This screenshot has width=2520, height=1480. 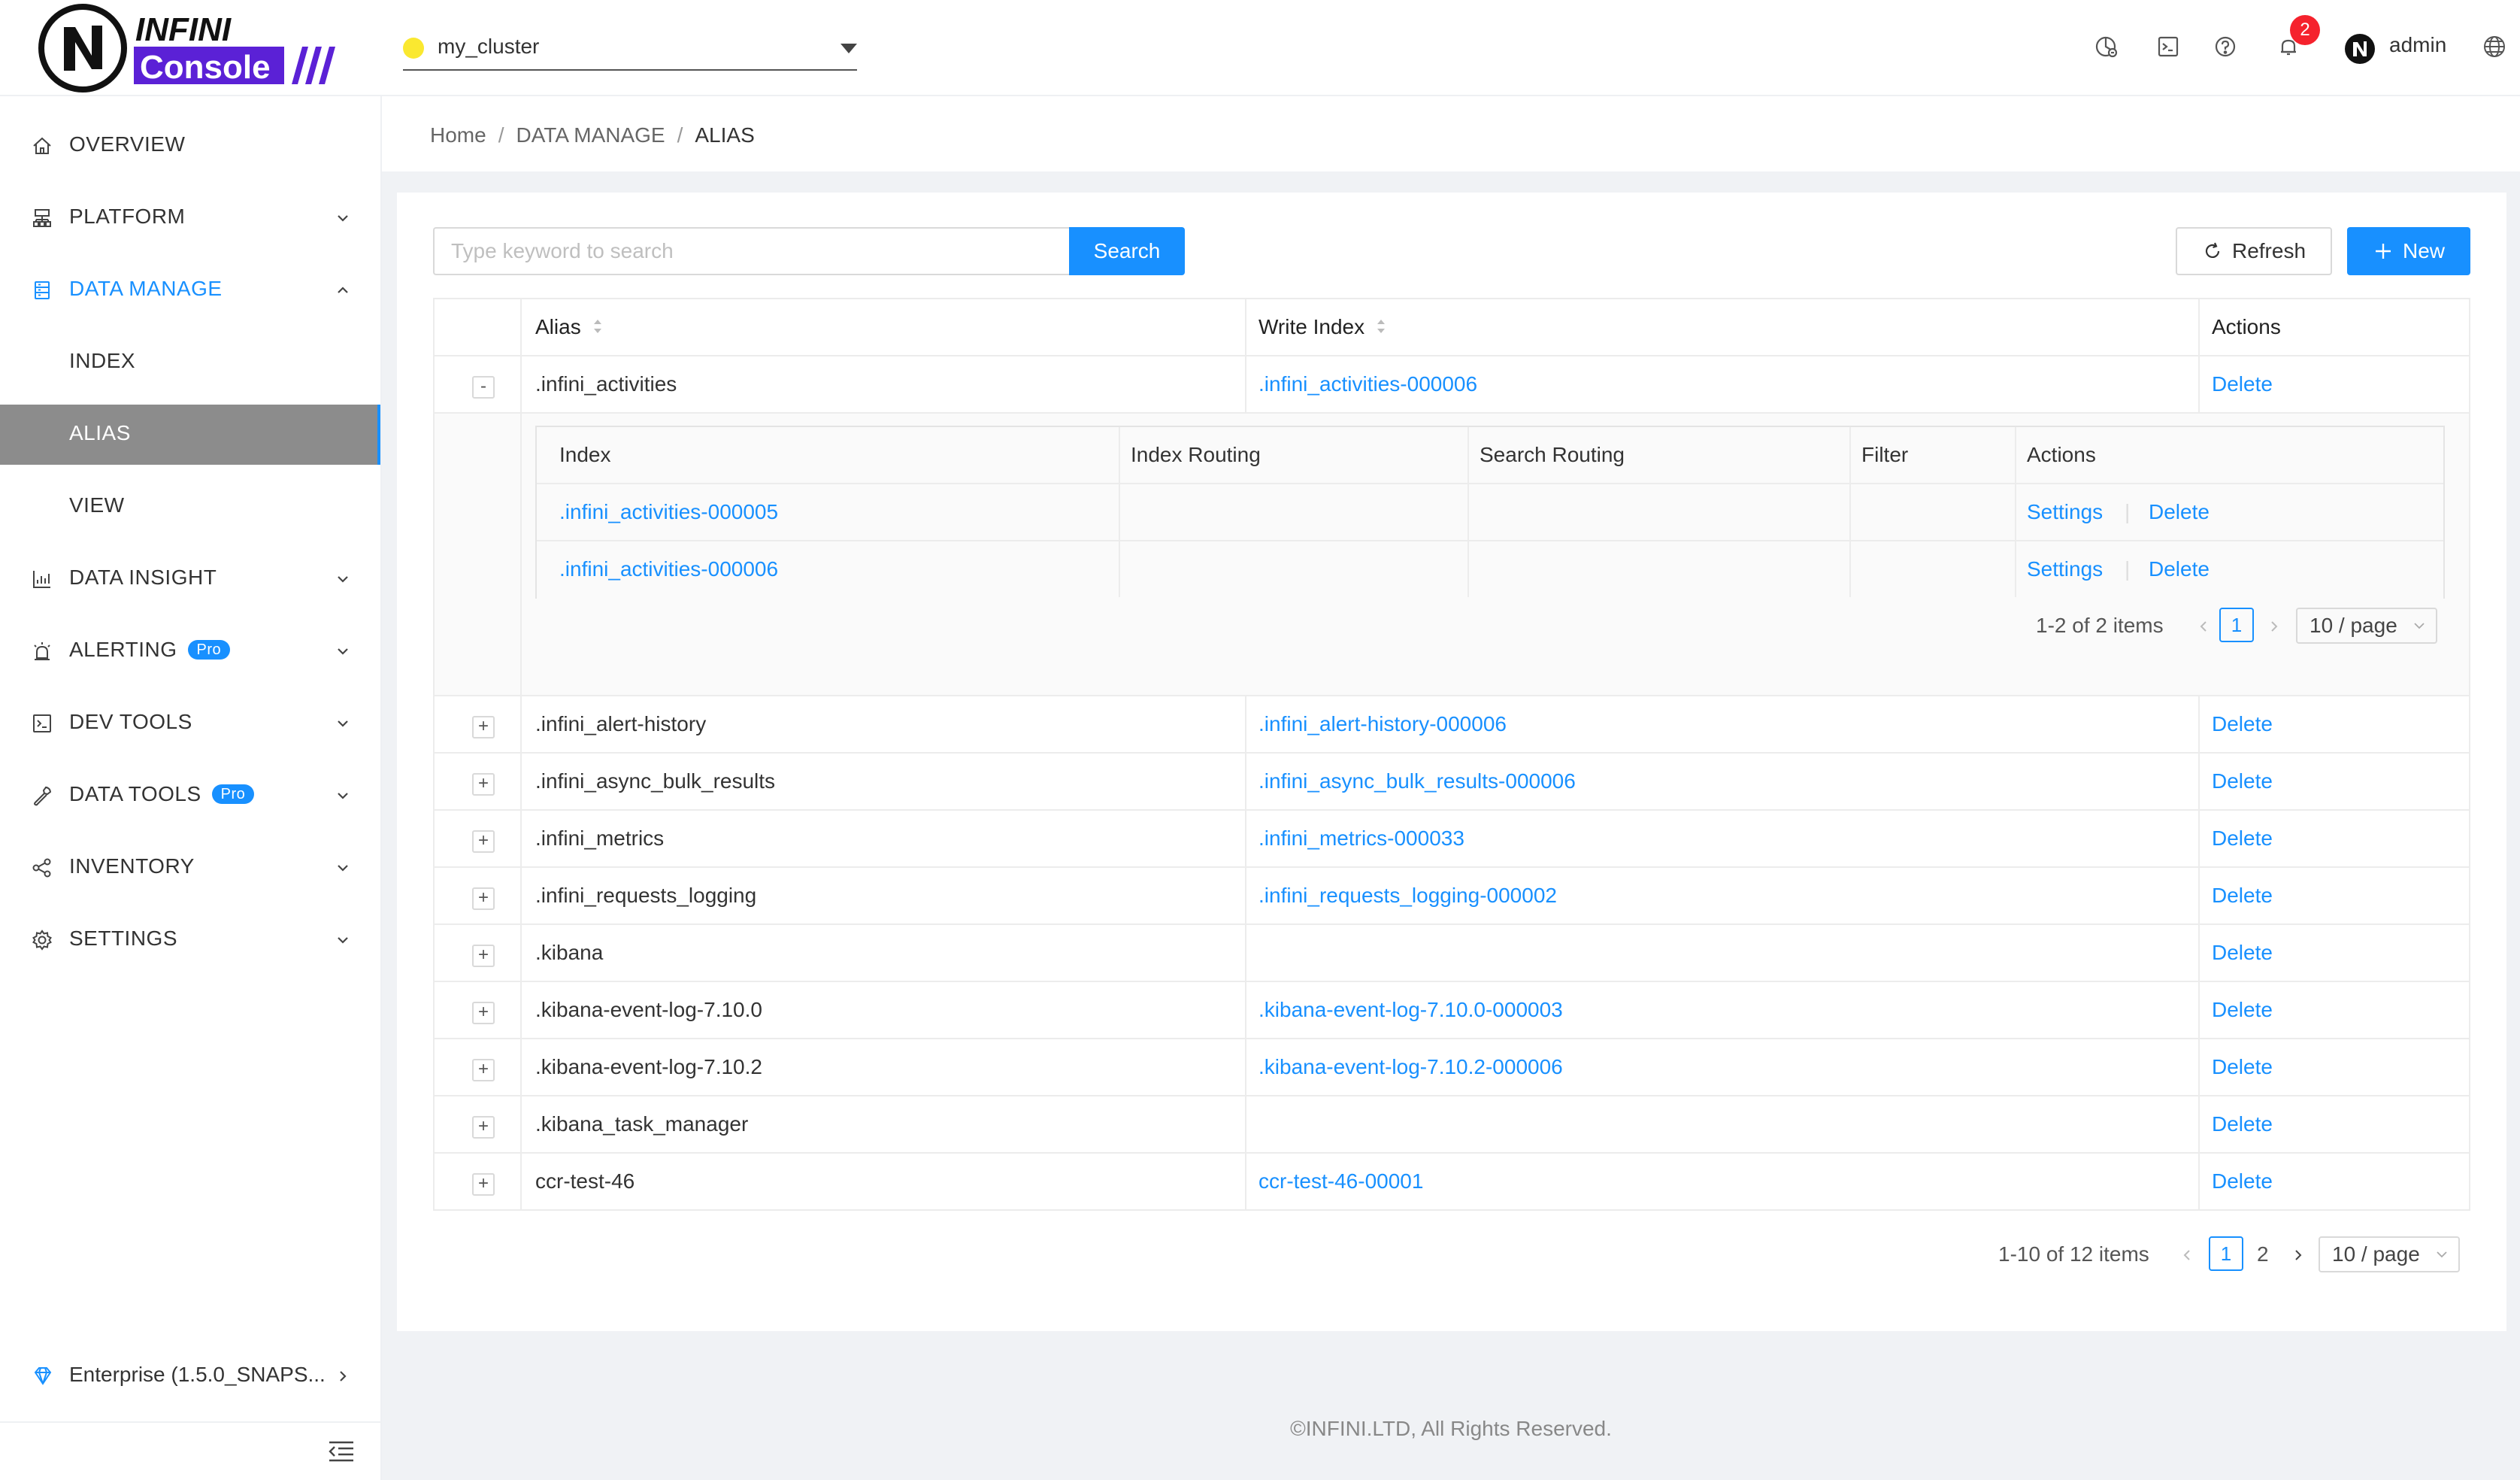 What do you see at coordinates (341, 1451) in the screenshot?
I see `menu-fold-icon` at bounding box center [341, 1451].